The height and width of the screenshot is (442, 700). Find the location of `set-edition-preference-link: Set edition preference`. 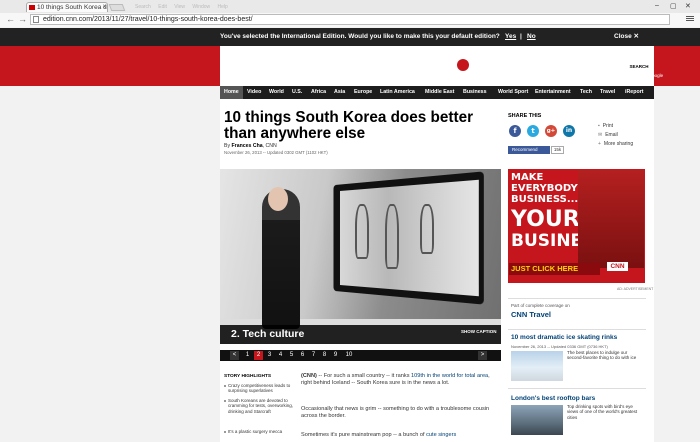

set-edition-preference-link: Set edition preference is located at coordinates (254, 73).